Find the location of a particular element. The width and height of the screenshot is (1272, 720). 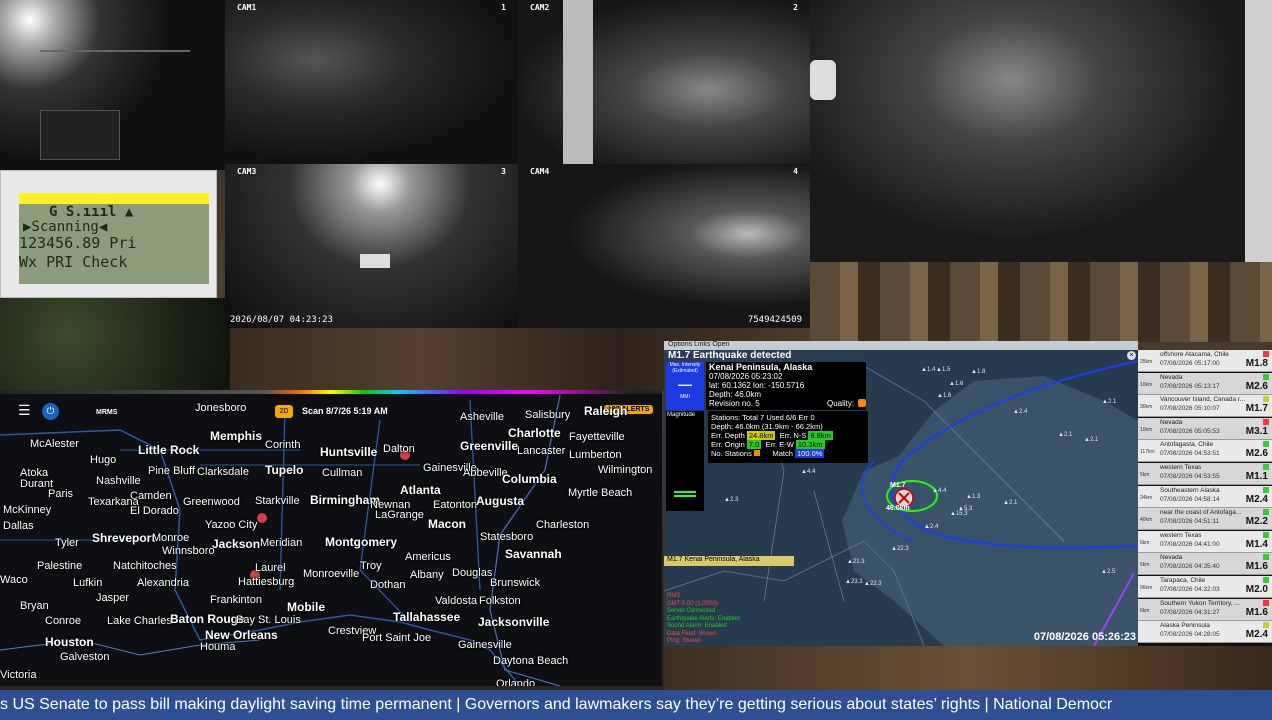

city-label: Laurel is located at coordinates (270, 568).